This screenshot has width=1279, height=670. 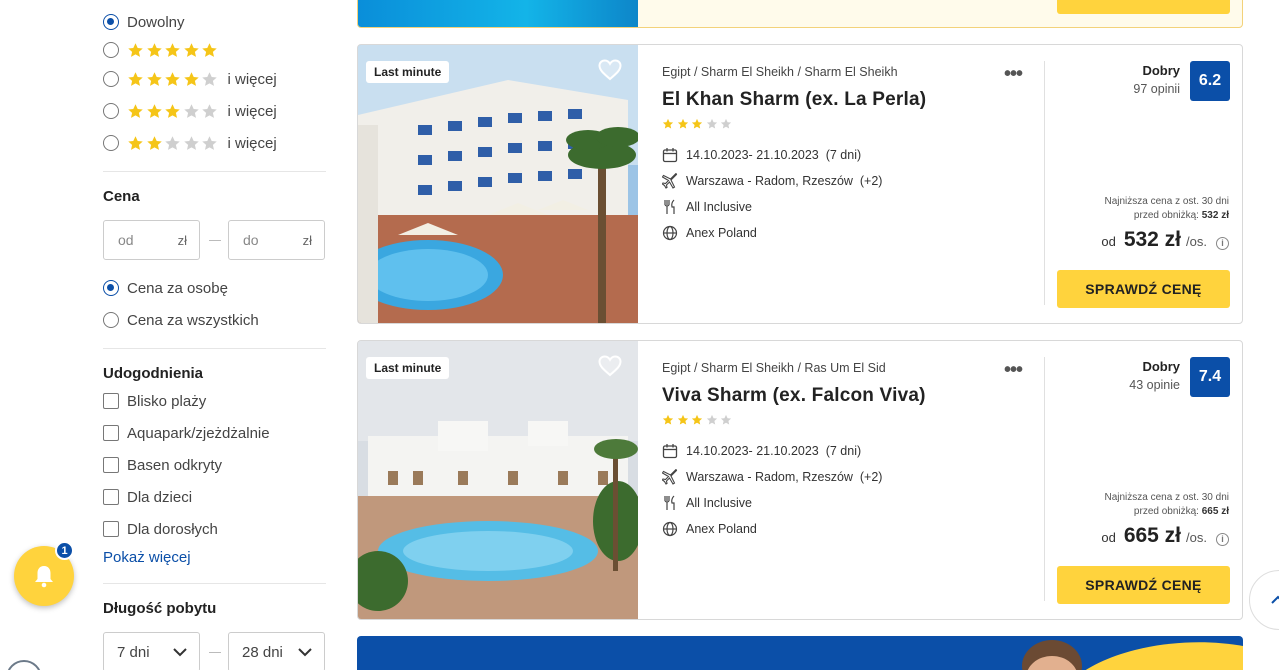 I want to click on stars-4-option: i więcej, so click(x=190, y=79).